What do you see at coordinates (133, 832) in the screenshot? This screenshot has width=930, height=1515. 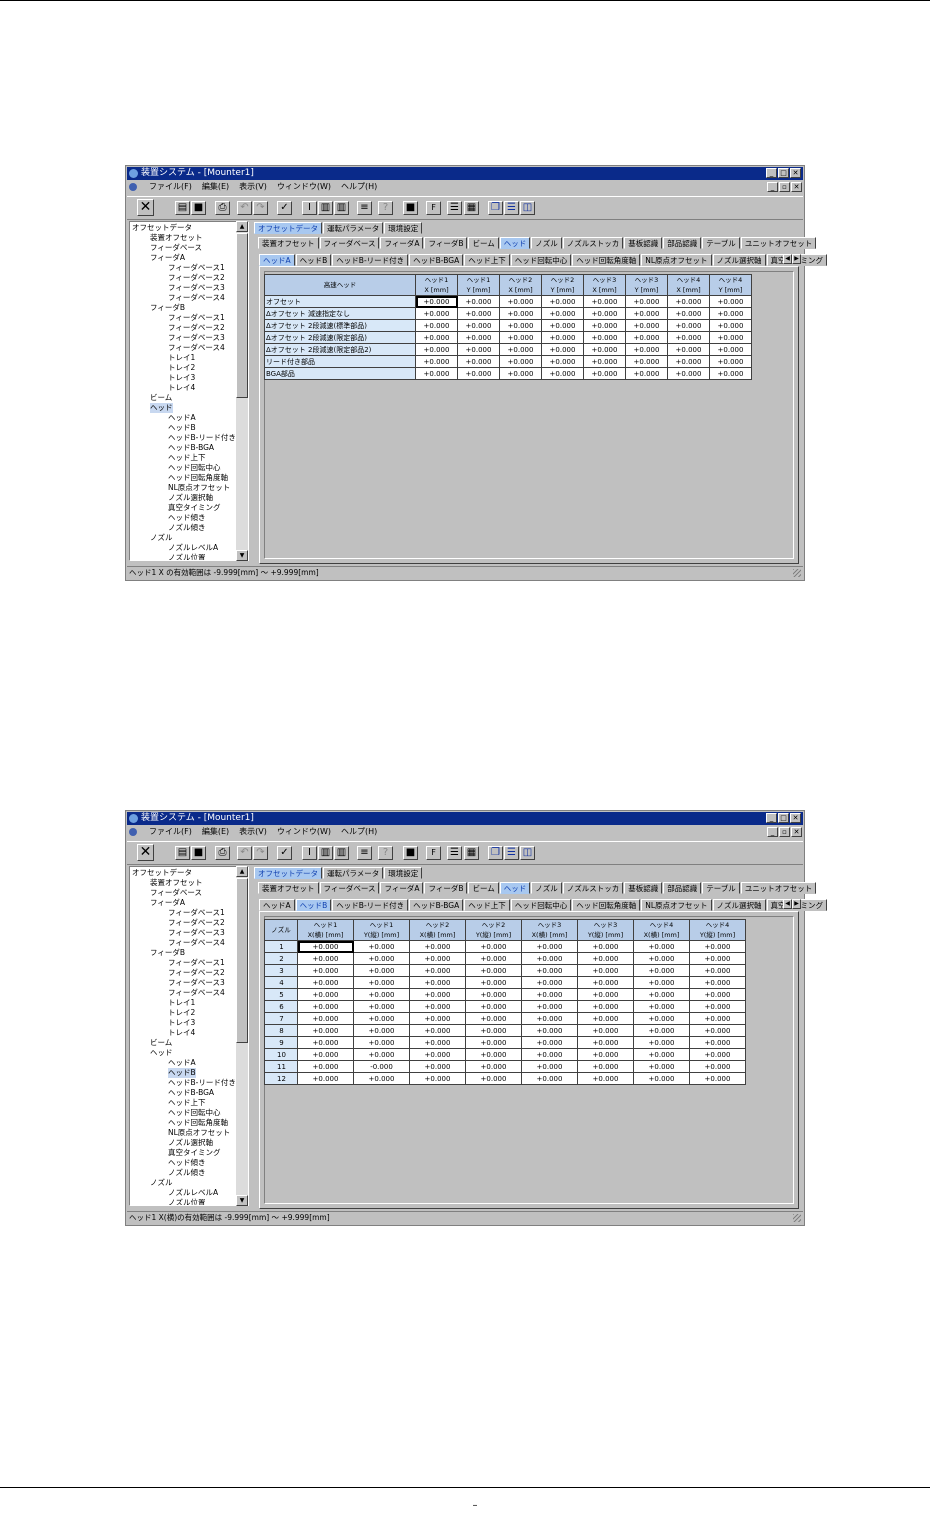 I see `document-icon` at bounding box center [133, 832].